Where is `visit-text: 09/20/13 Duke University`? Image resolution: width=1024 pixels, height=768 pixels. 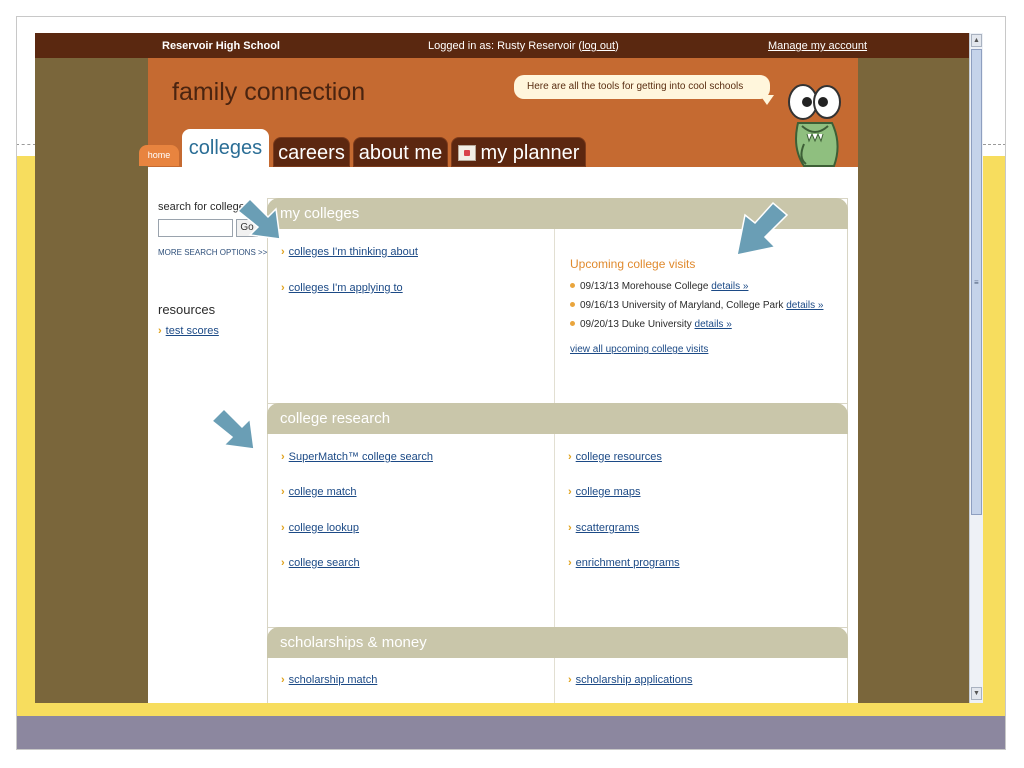
visit-text: 09/20/13 Duke University is located at coordinates (636, 324).